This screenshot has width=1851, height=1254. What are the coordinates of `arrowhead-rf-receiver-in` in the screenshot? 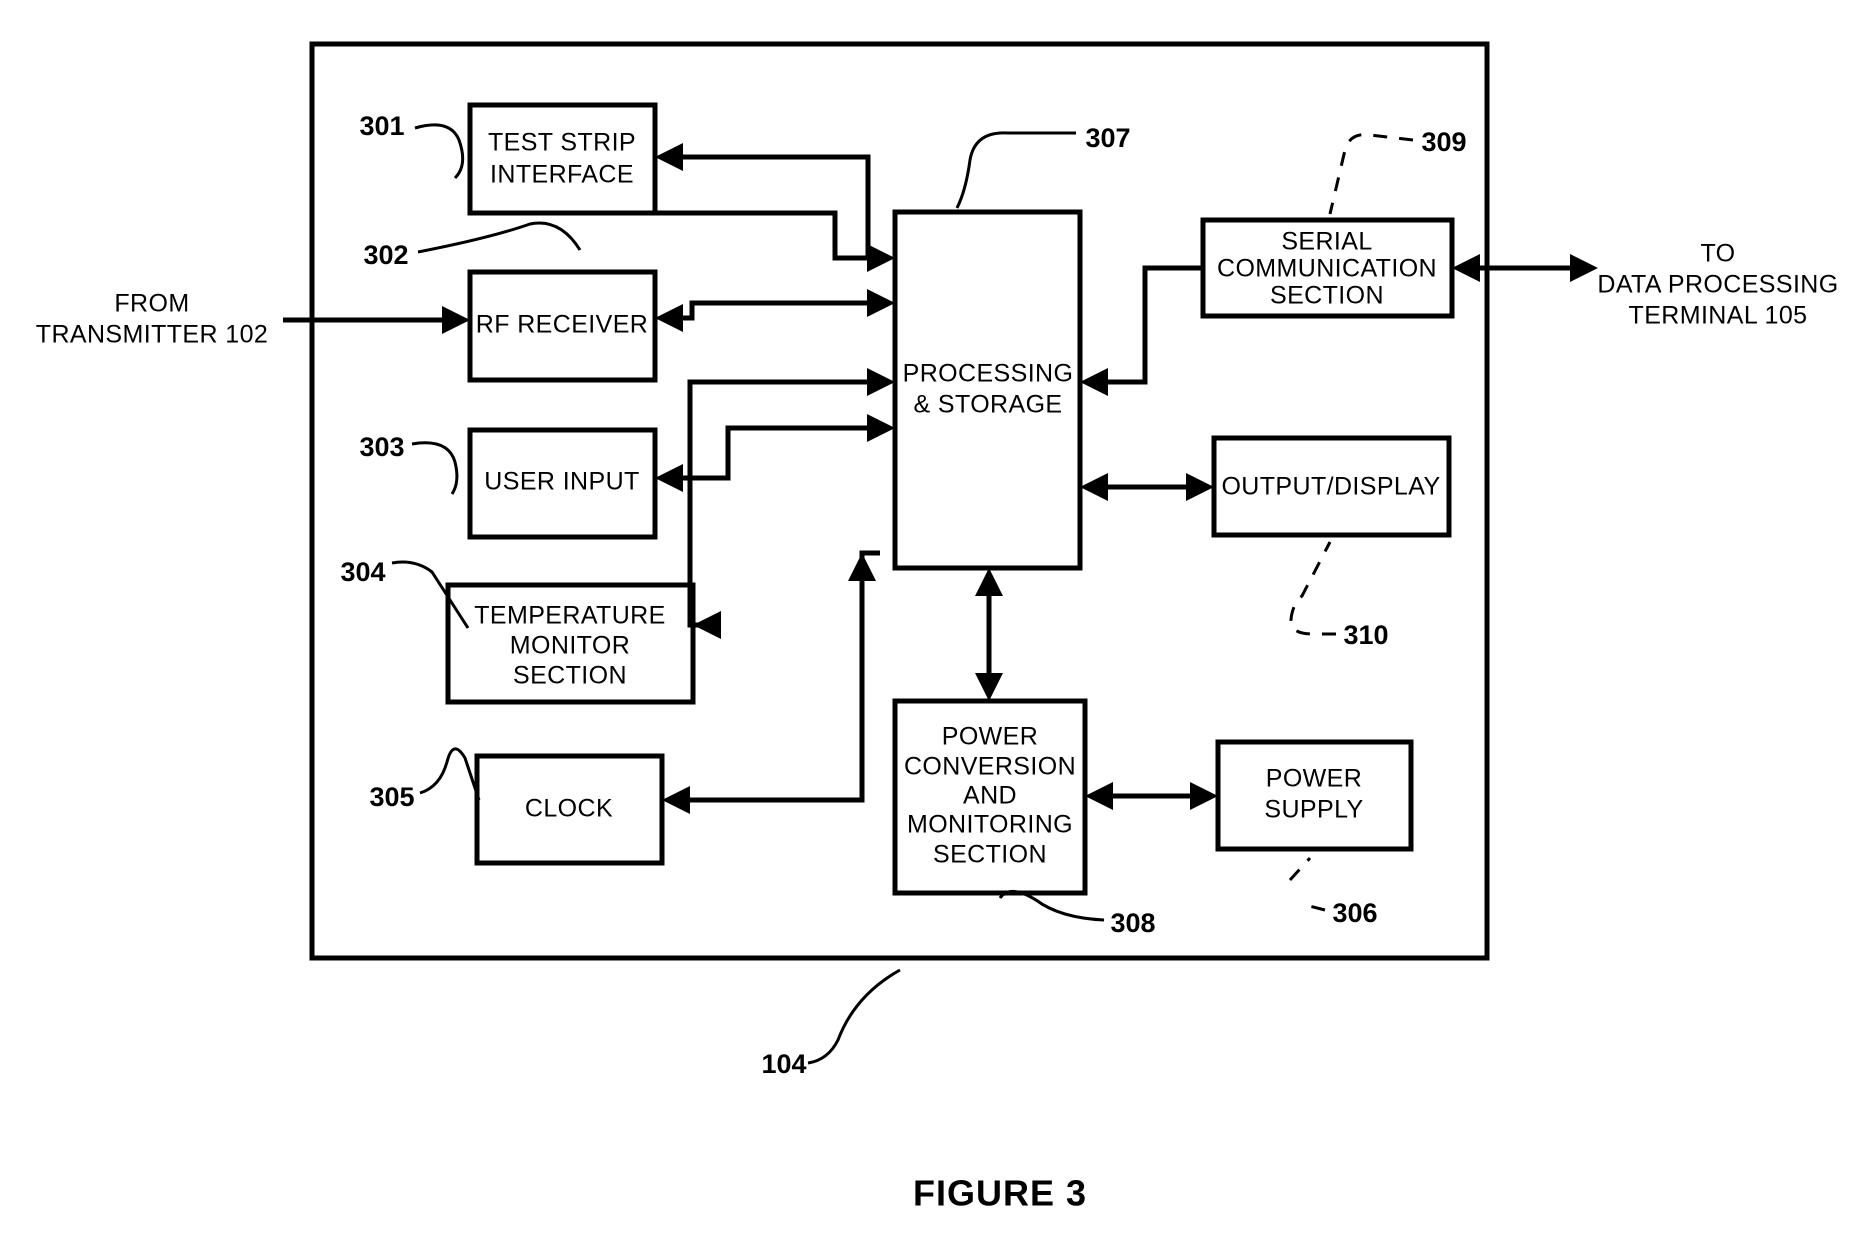 It's located at (456, 320).